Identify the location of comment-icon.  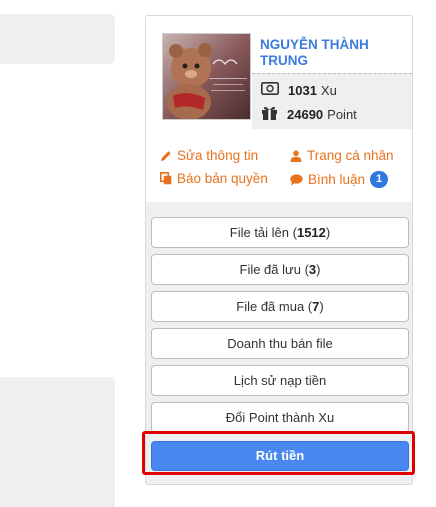
(296, 179).